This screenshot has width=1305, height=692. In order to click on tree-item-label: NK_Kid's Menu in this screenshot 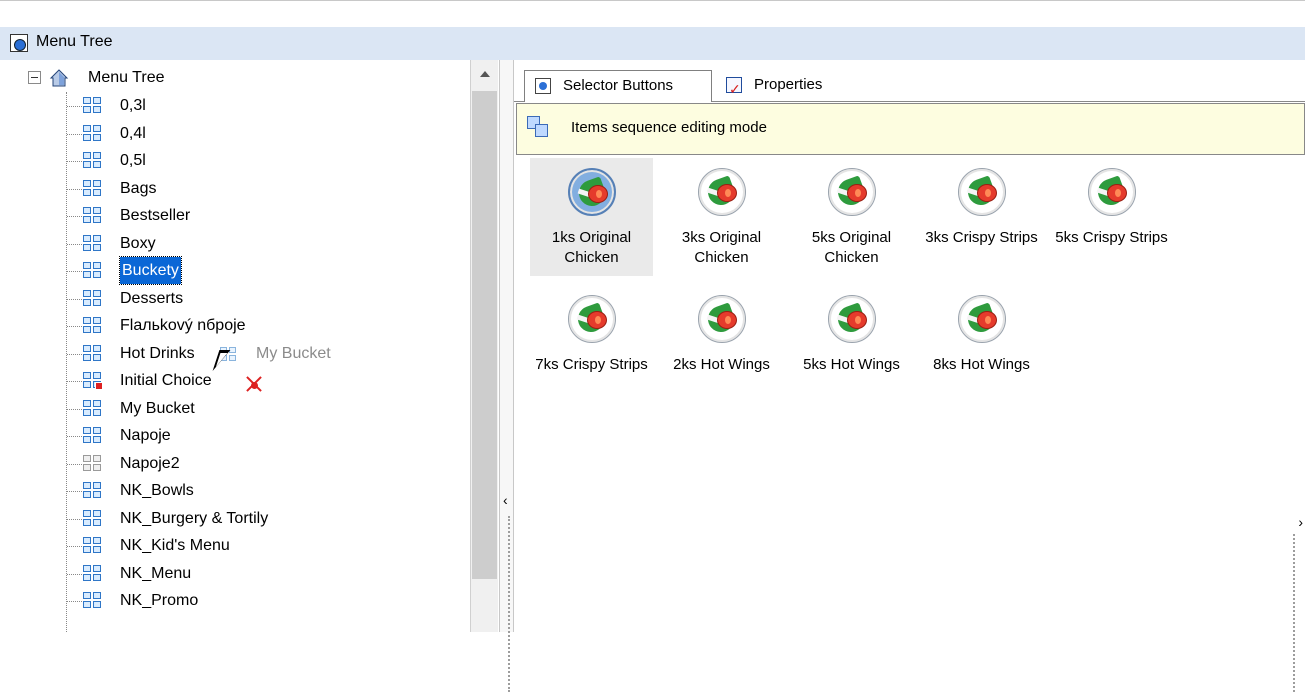, I will do `click(175, 545)`.